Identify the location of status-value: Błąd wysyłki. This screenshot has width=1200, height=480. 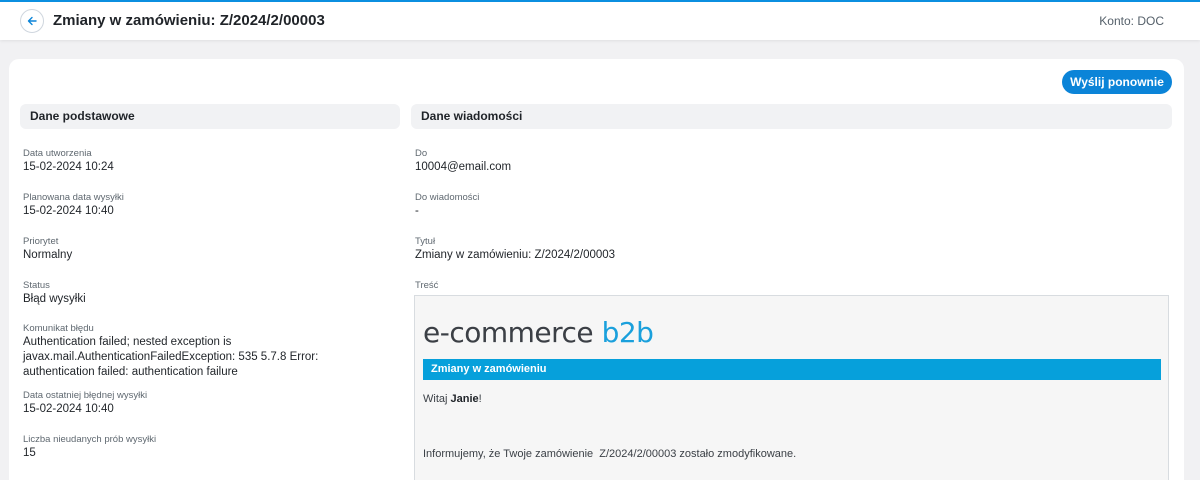
(54, 299).